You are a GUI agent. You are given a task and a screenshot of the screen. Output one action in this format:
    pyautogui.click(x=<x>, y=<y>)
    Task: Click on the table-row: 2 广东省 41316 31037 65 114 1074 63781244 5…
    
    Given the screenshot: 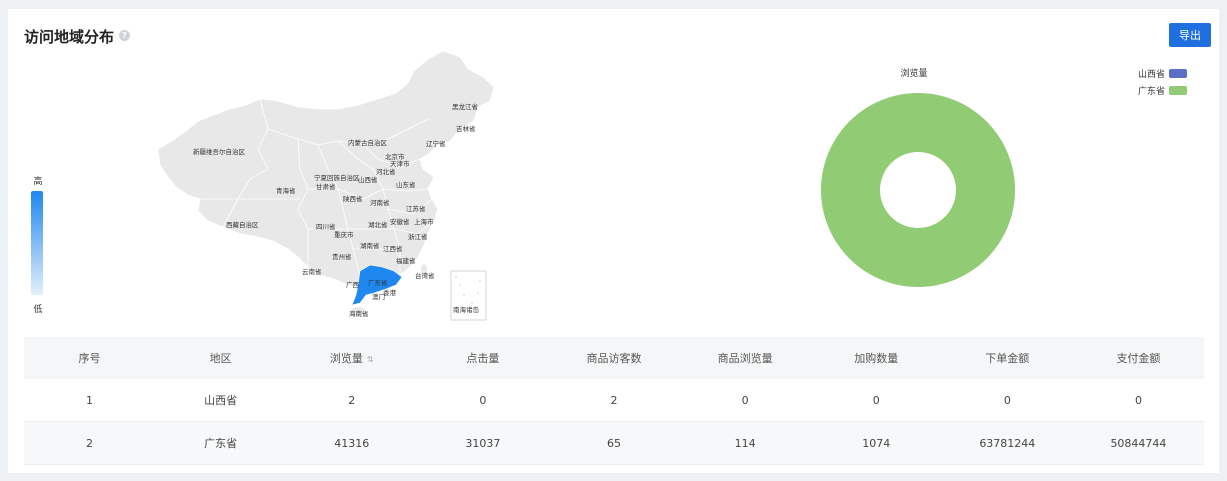 What is the action you would take?
    pyautogui.click(x=614, y=443)
    